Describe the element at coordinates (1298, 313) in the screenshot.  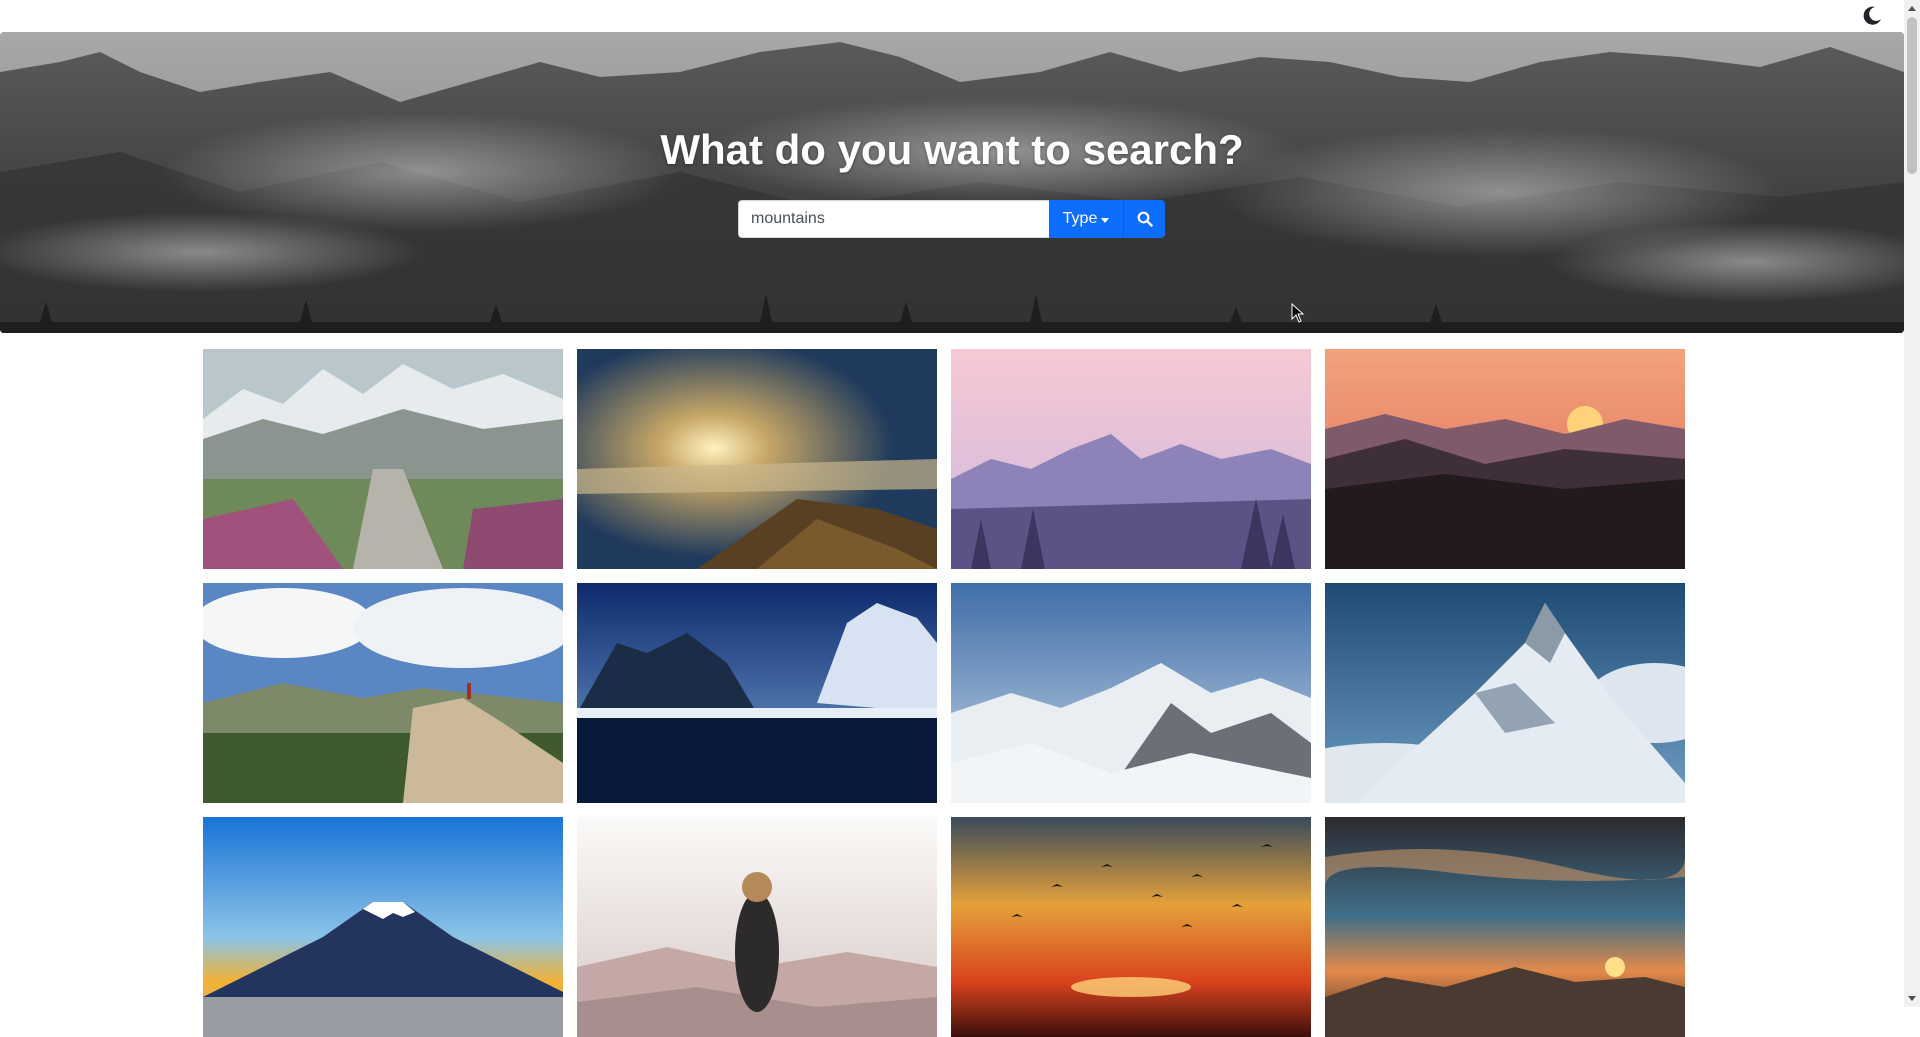
I see `mouse-cursor-icon` at that location.